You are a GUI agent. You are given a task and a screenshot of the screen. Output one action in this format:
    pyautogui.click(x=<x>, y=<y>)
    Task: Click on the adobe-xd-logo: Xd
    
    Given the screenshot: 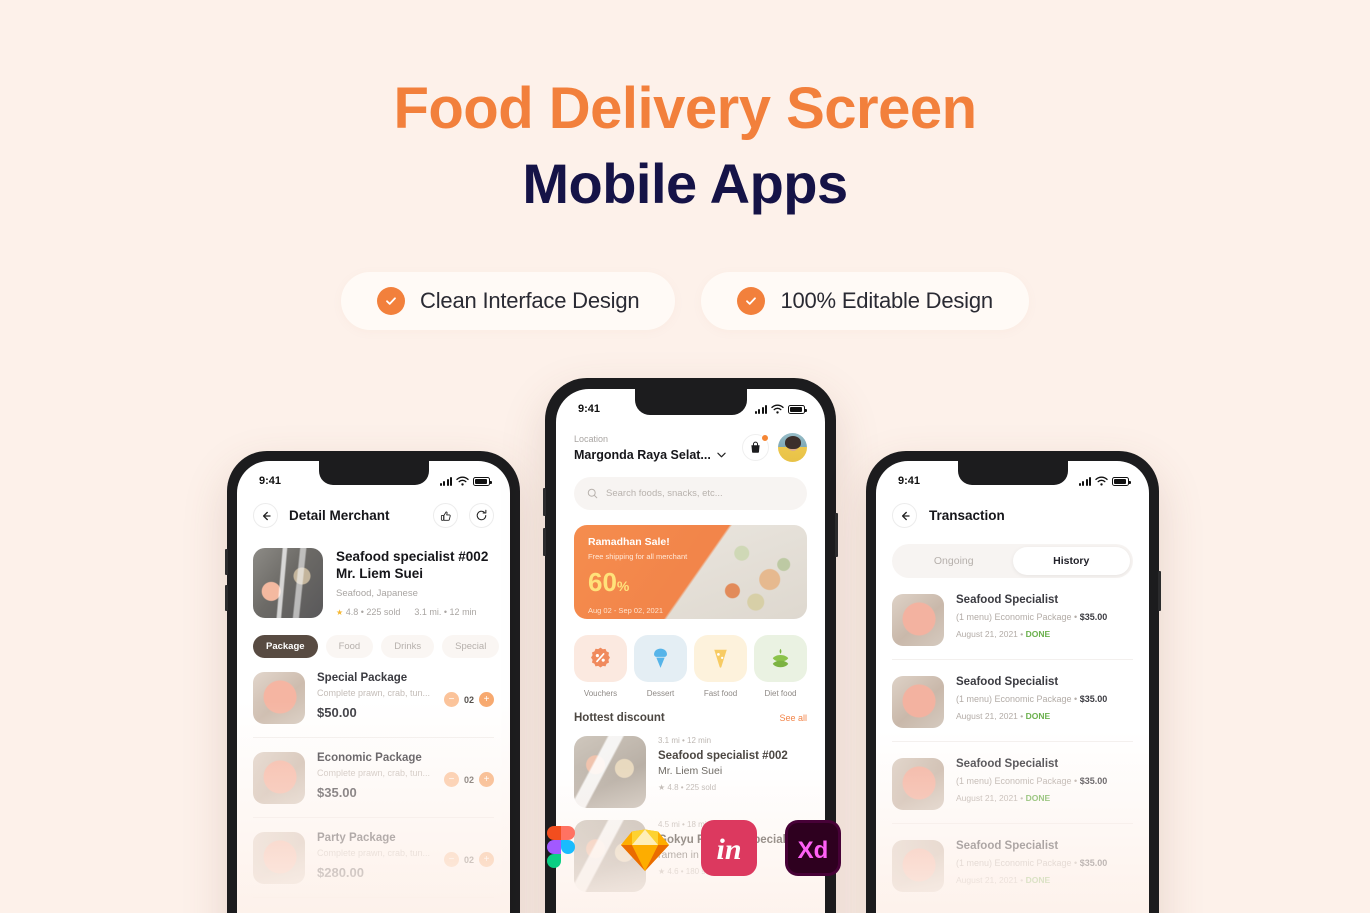 What is the action you would take?
    pyautogui.click(x=813, y=848)
    